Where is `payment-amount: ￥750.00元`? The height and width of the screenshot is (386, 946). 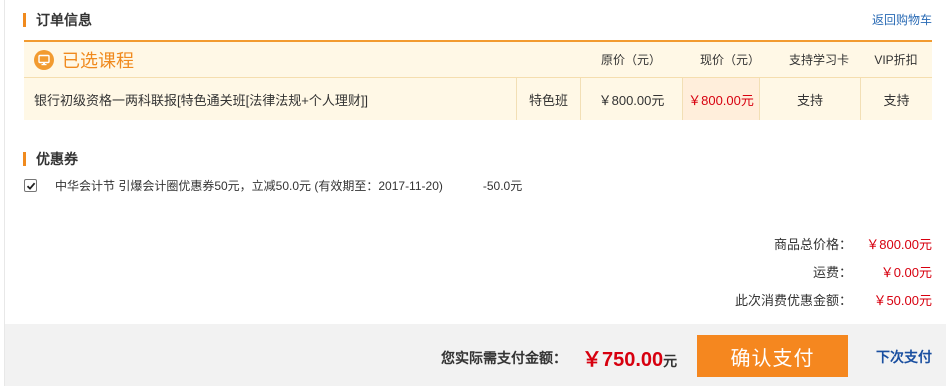
payment-amount: ￥750.00元 is located at coordinates (629, 357).